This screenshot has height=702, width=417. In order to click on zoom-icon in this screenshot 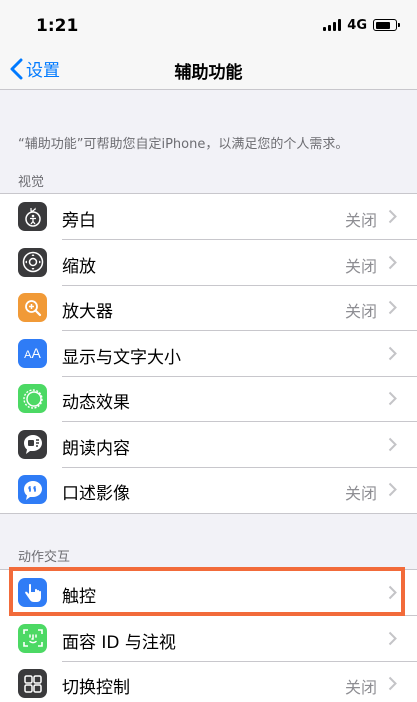, I will do `click(32, 262)`.